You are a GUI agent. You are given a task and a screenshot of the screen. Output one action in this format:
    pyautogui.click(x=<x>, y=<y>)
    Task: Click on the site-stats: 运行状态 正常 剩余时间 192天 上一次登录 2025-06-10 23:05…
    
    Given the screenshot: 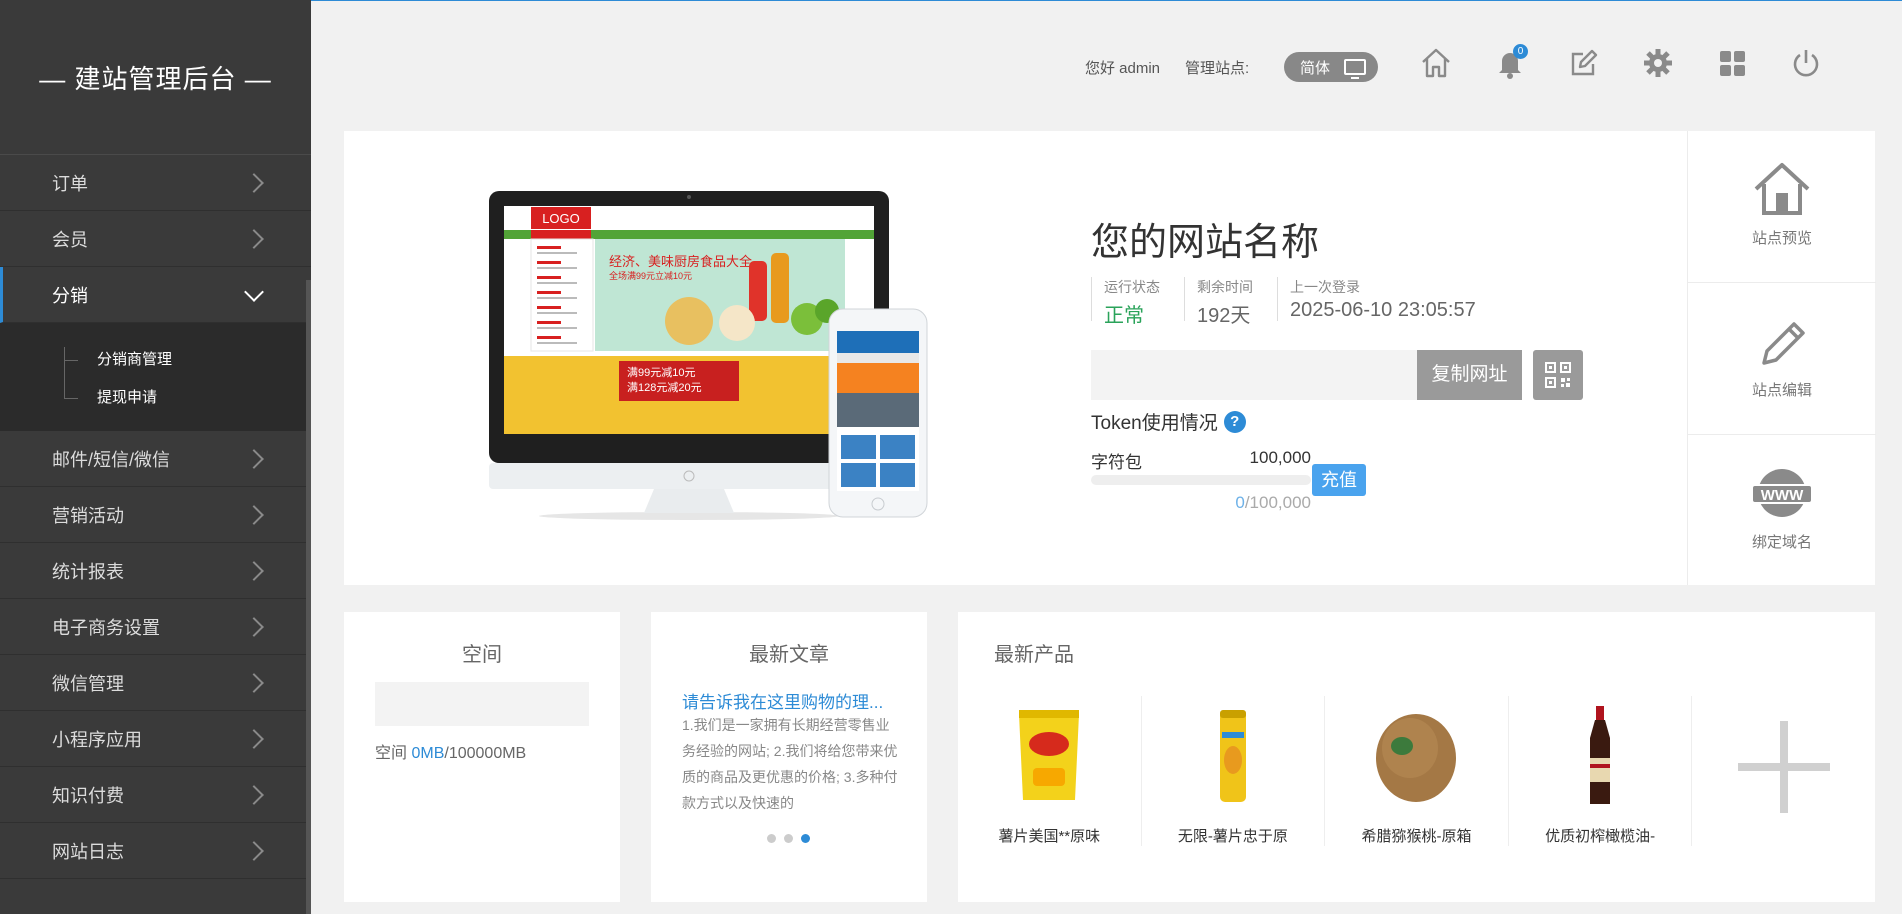 What is the action you would take?
    pyautogui.click(x=1295, y=302)
    